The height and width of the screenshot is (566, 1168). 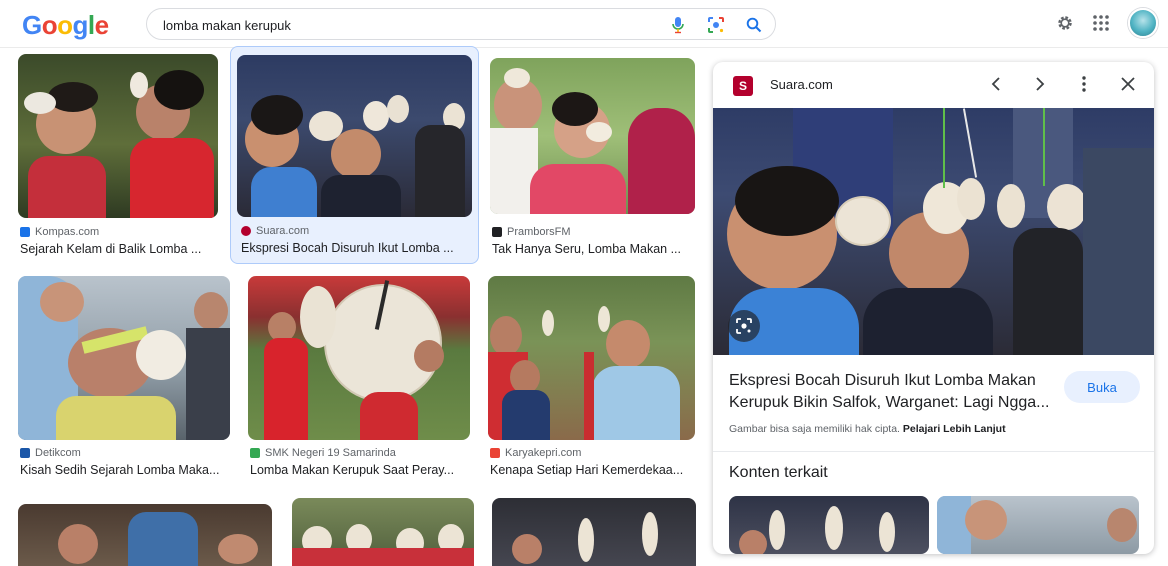 I want to click on account-avatar, so click(x=1143, y=23).